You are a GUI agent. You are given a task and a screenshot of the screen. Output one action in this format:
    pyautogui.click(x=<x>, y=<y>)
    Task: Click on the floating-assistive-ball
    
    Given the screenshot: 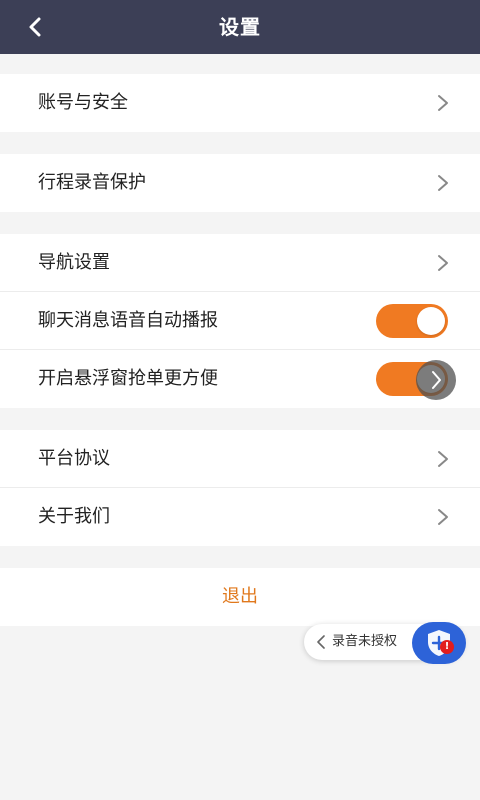 What is the action you would take?
    pyautogui.click(x=436, y=380)
    